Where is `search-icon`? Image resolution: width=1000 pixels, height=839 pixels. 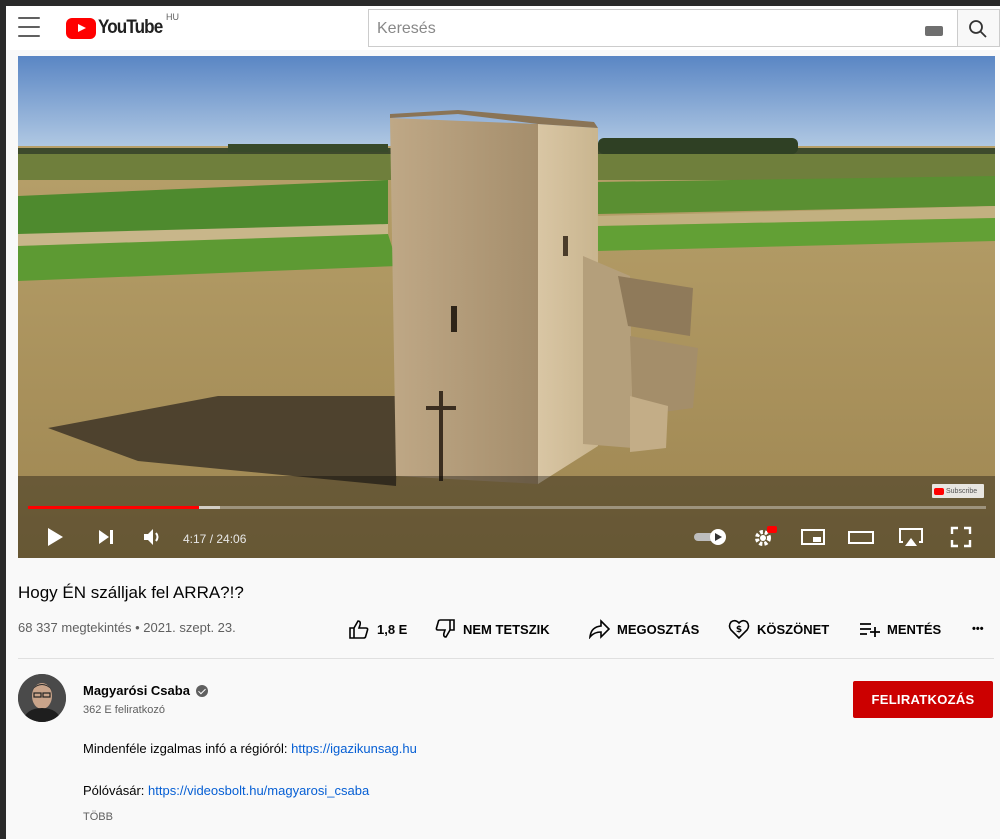 search-icon is located at coordinates (978, 29).